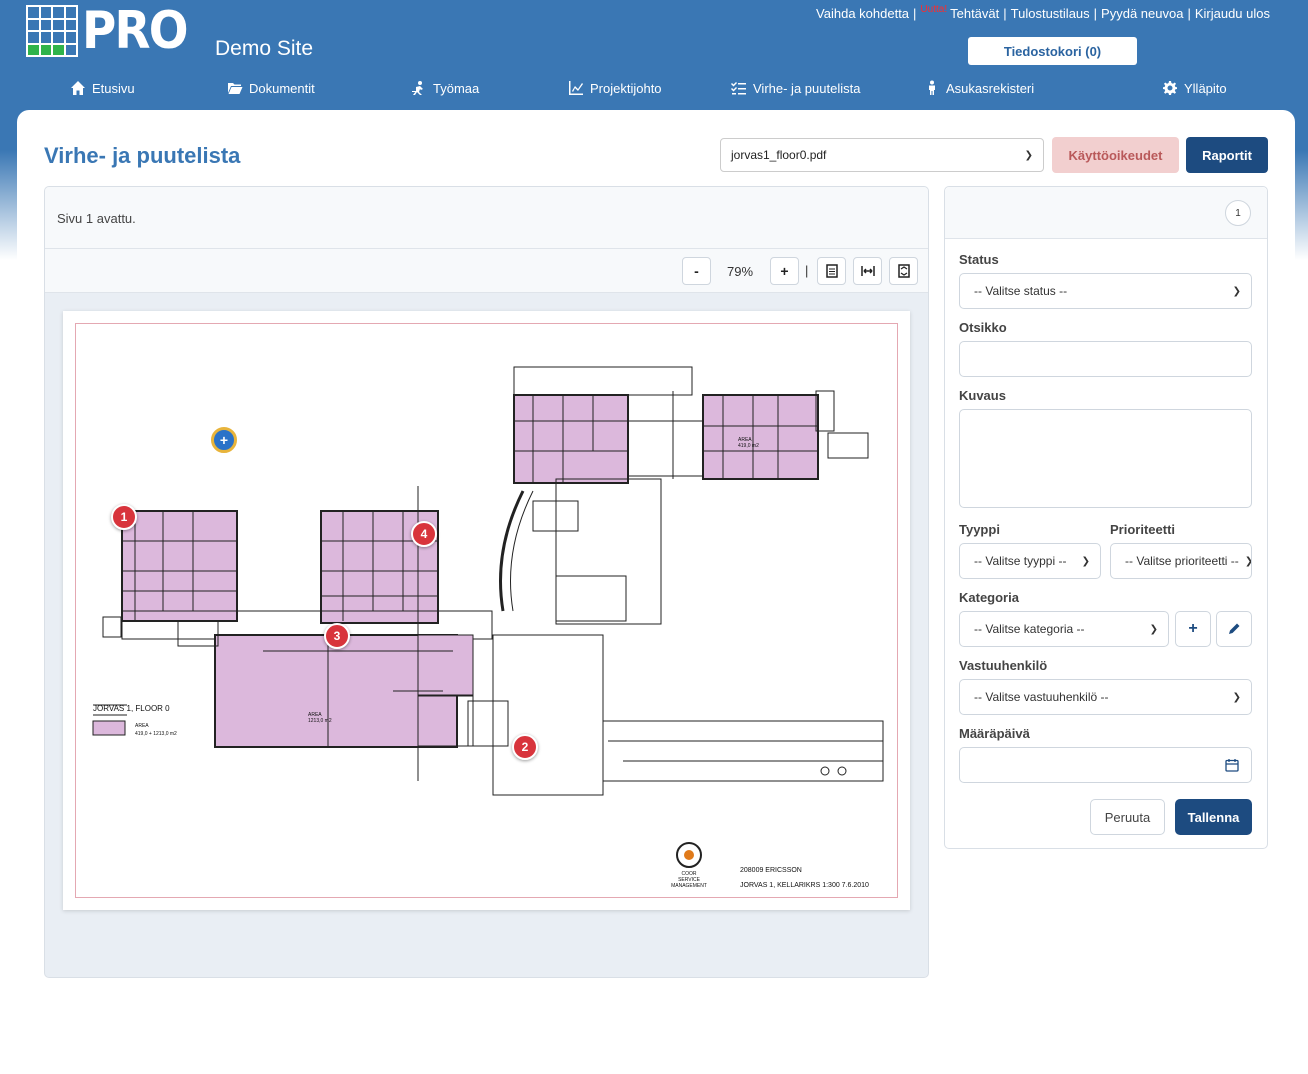  What do you see at coordinates (994, 733) in the screenshot?
I see `due-date-label: Määräpäivä` at bounding box center [994, 733].